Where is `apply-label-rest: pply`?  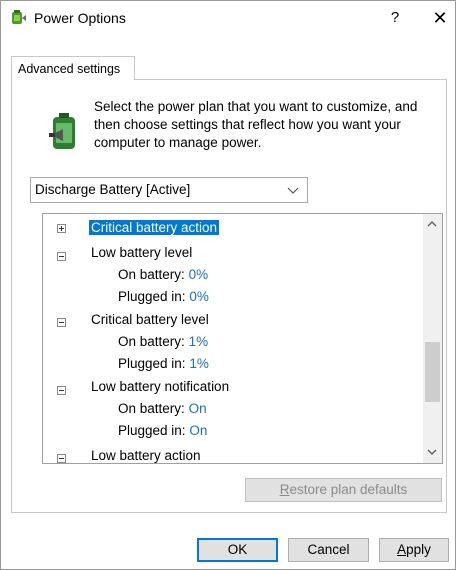
apply-label-rest: pply is located at coordinates (418, 549).